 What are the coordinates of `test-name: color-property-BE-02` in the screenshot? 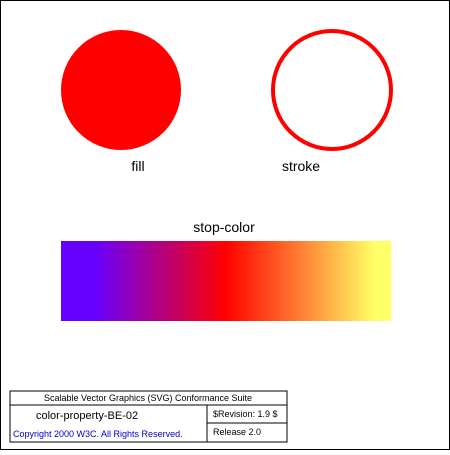 It's located at (87, 416).